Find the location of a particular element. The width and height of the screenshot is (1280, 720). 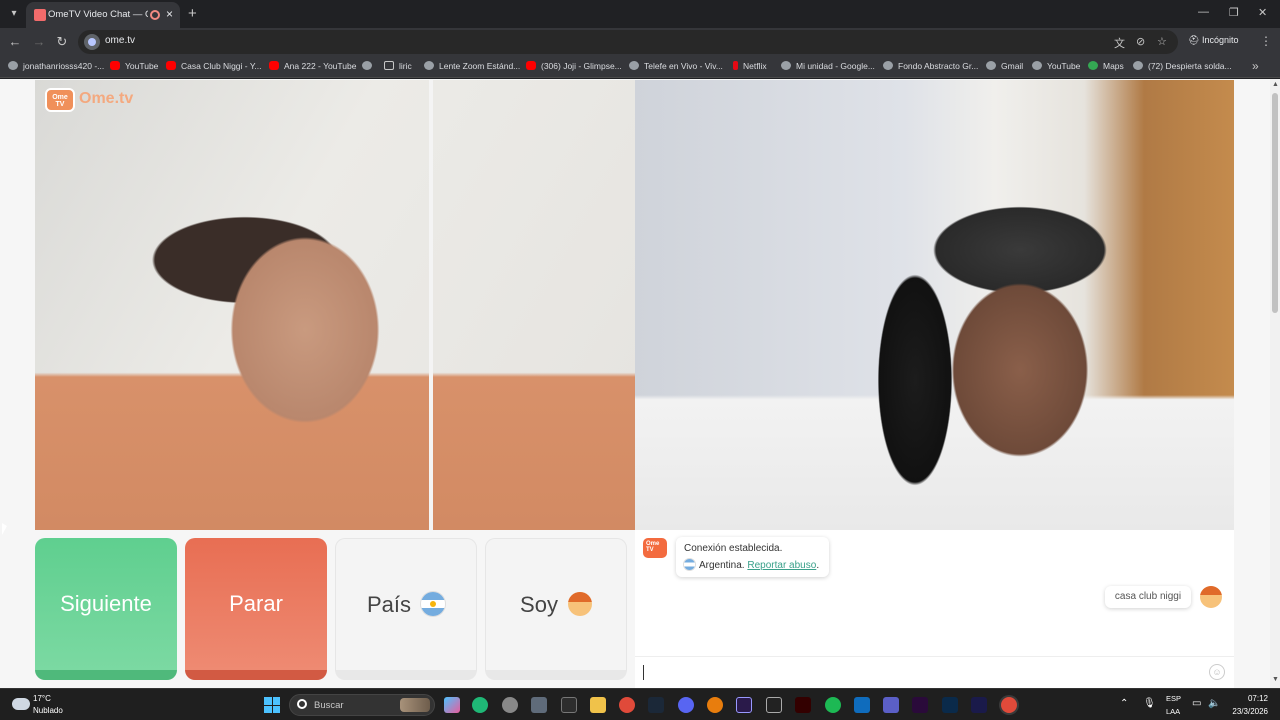

clock-time: 07:12 is located at coordinates (1249, 698).